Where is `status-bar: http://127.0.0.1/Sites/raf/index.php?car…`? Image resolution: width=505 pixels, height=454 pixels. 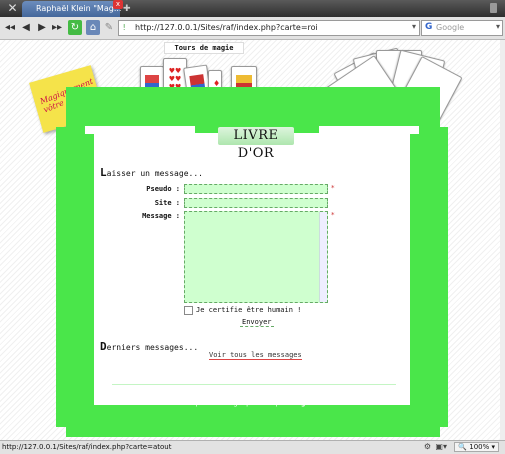 status-bar: http://127.0.0.1/Sites/raf/index.php?car… is located at coordinates (252, 447).